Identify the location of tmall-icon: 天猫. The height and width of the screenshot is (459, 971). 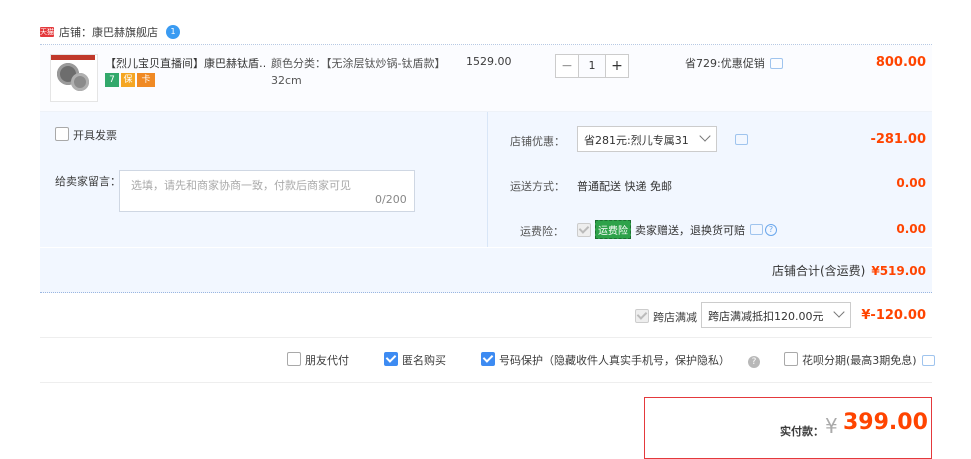
(47, 32).